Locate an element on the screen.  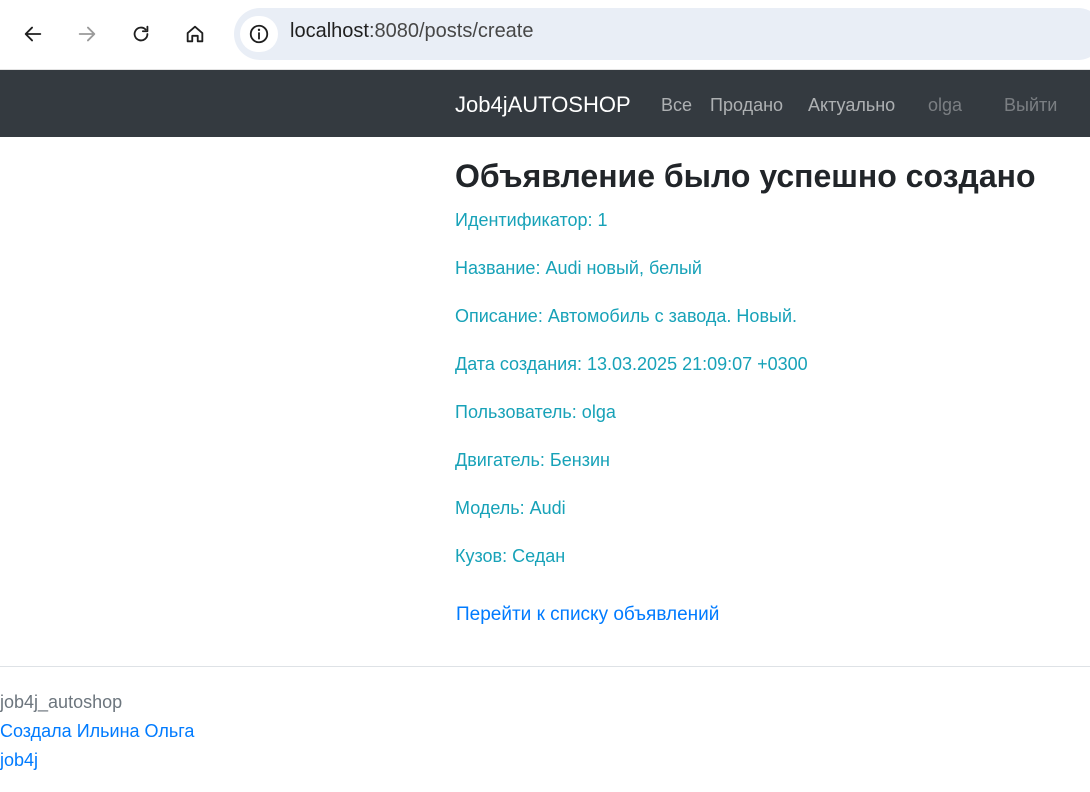
detail-body: Кузов: Седан is located at coordinates (510, 556).